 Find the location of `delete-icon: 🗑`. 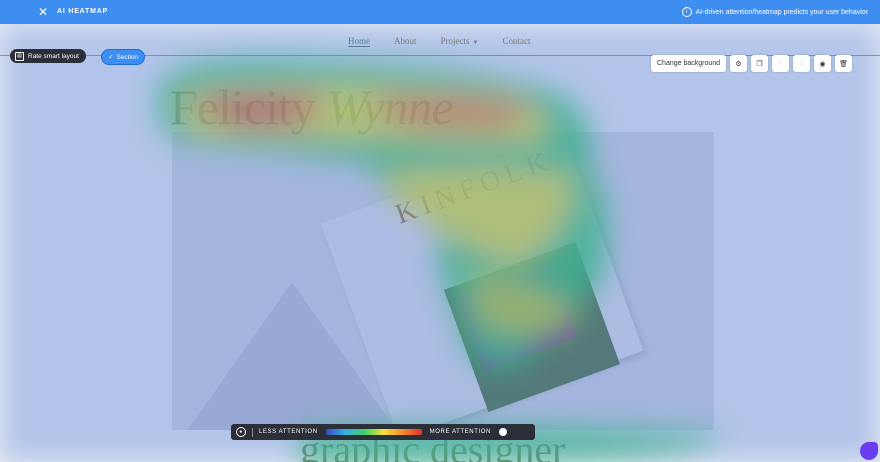

delete-icon: 🗑 is located at coordinates (844, 63).